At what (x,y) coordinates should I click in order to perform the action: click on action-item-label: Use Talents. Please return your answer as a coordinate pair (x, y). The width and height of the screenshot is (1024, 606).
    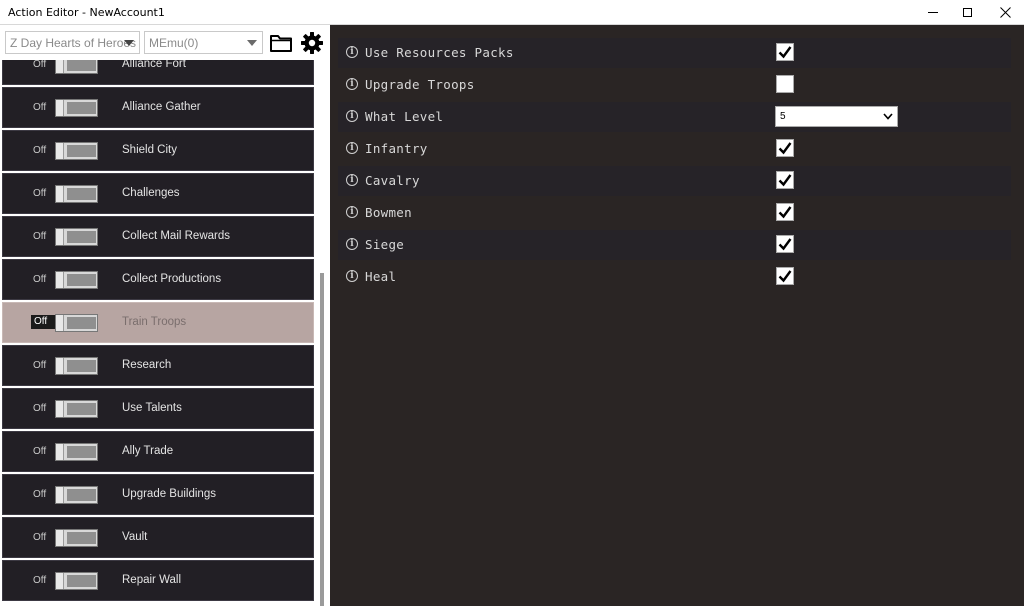
    Looking at the image, I should click on (152, 408).